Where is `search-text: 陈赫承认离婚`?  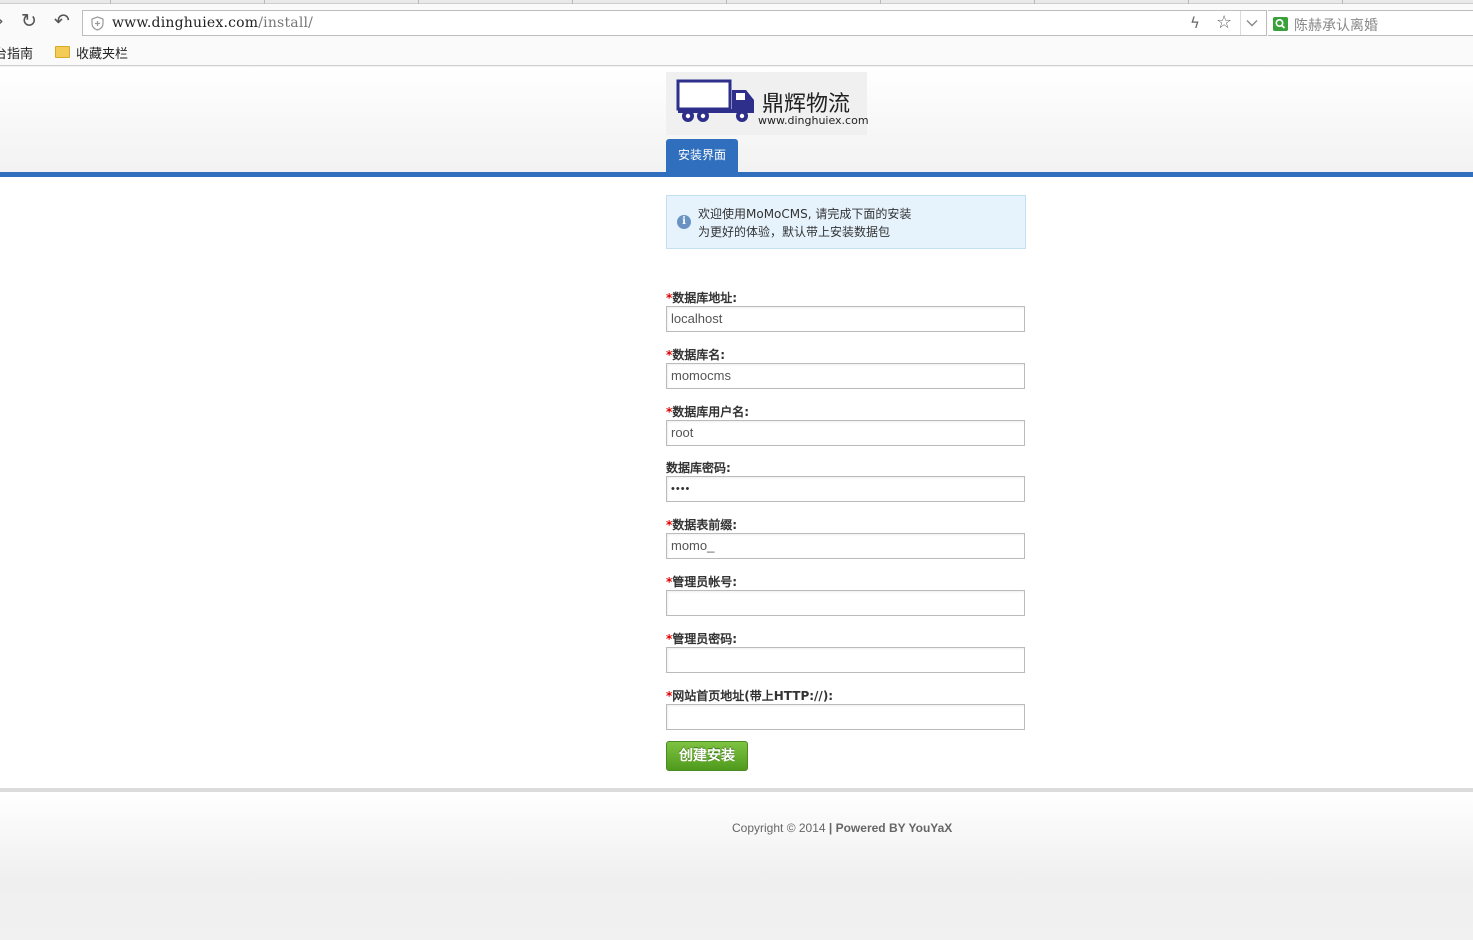
search-text: 陈赫承认离婚 is located at coordinates (1336, 26).